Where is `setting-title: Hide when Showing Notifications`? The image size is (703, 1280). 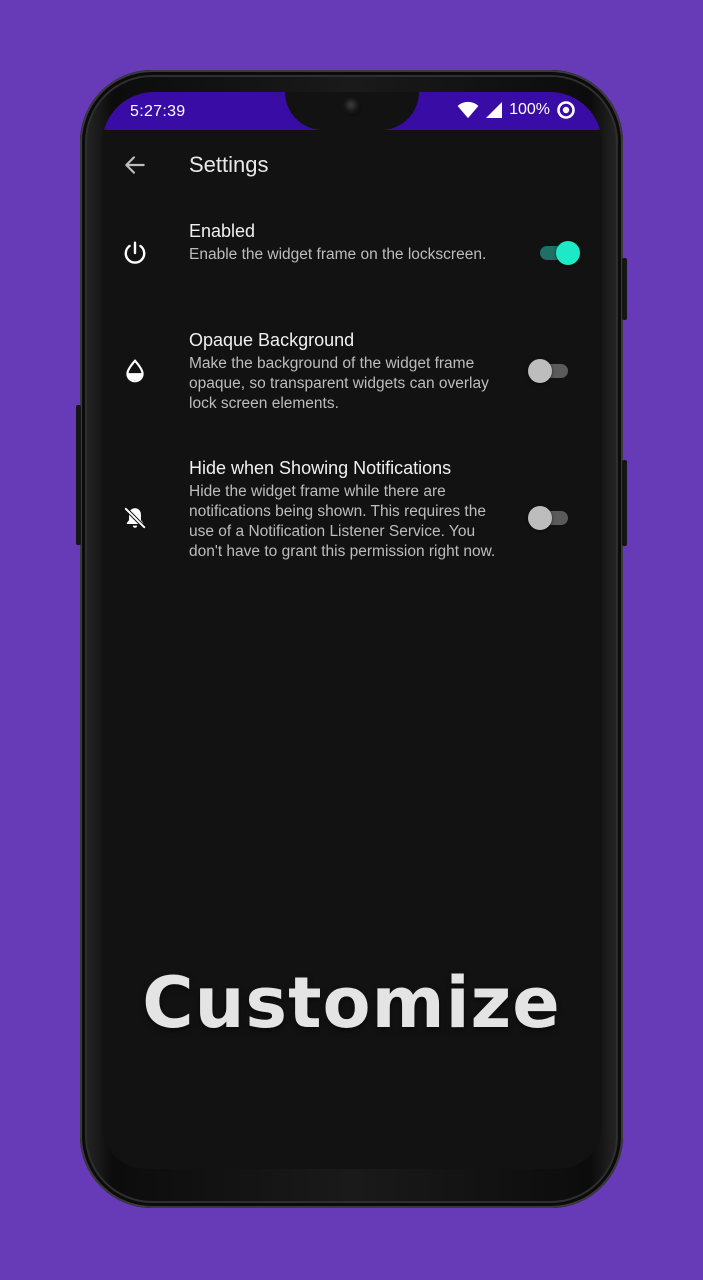
setting-title: Hide when Showing Notifications is located at coordinates (320, 468).